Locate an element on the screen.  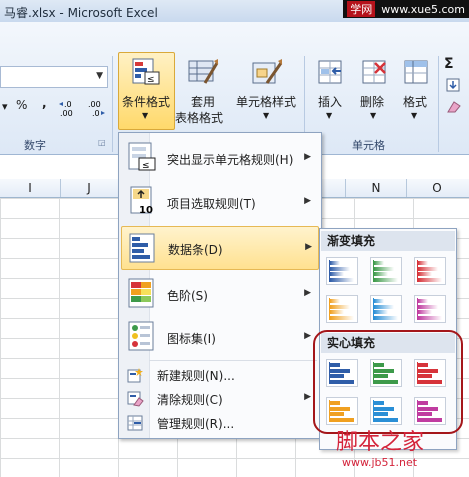
number-buttons-row: ▾ % , .0.00 .00.0 is located at coordinates (54, 108).